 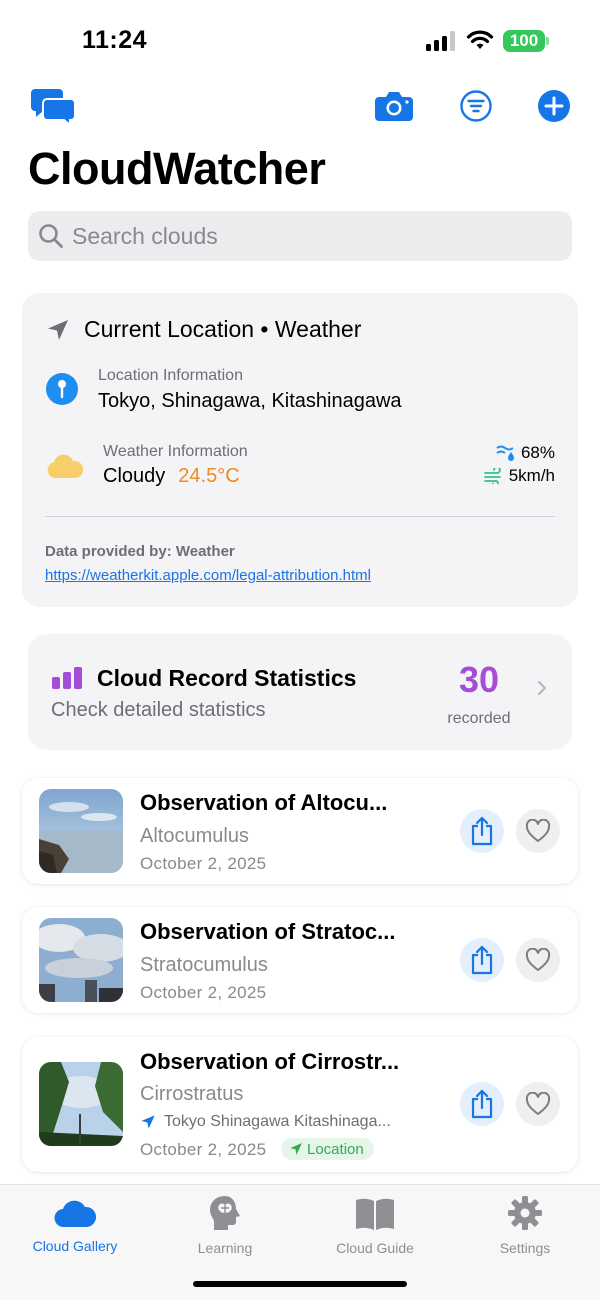 I want to click on humidity-value: 68%, so click(x=537, y=452).